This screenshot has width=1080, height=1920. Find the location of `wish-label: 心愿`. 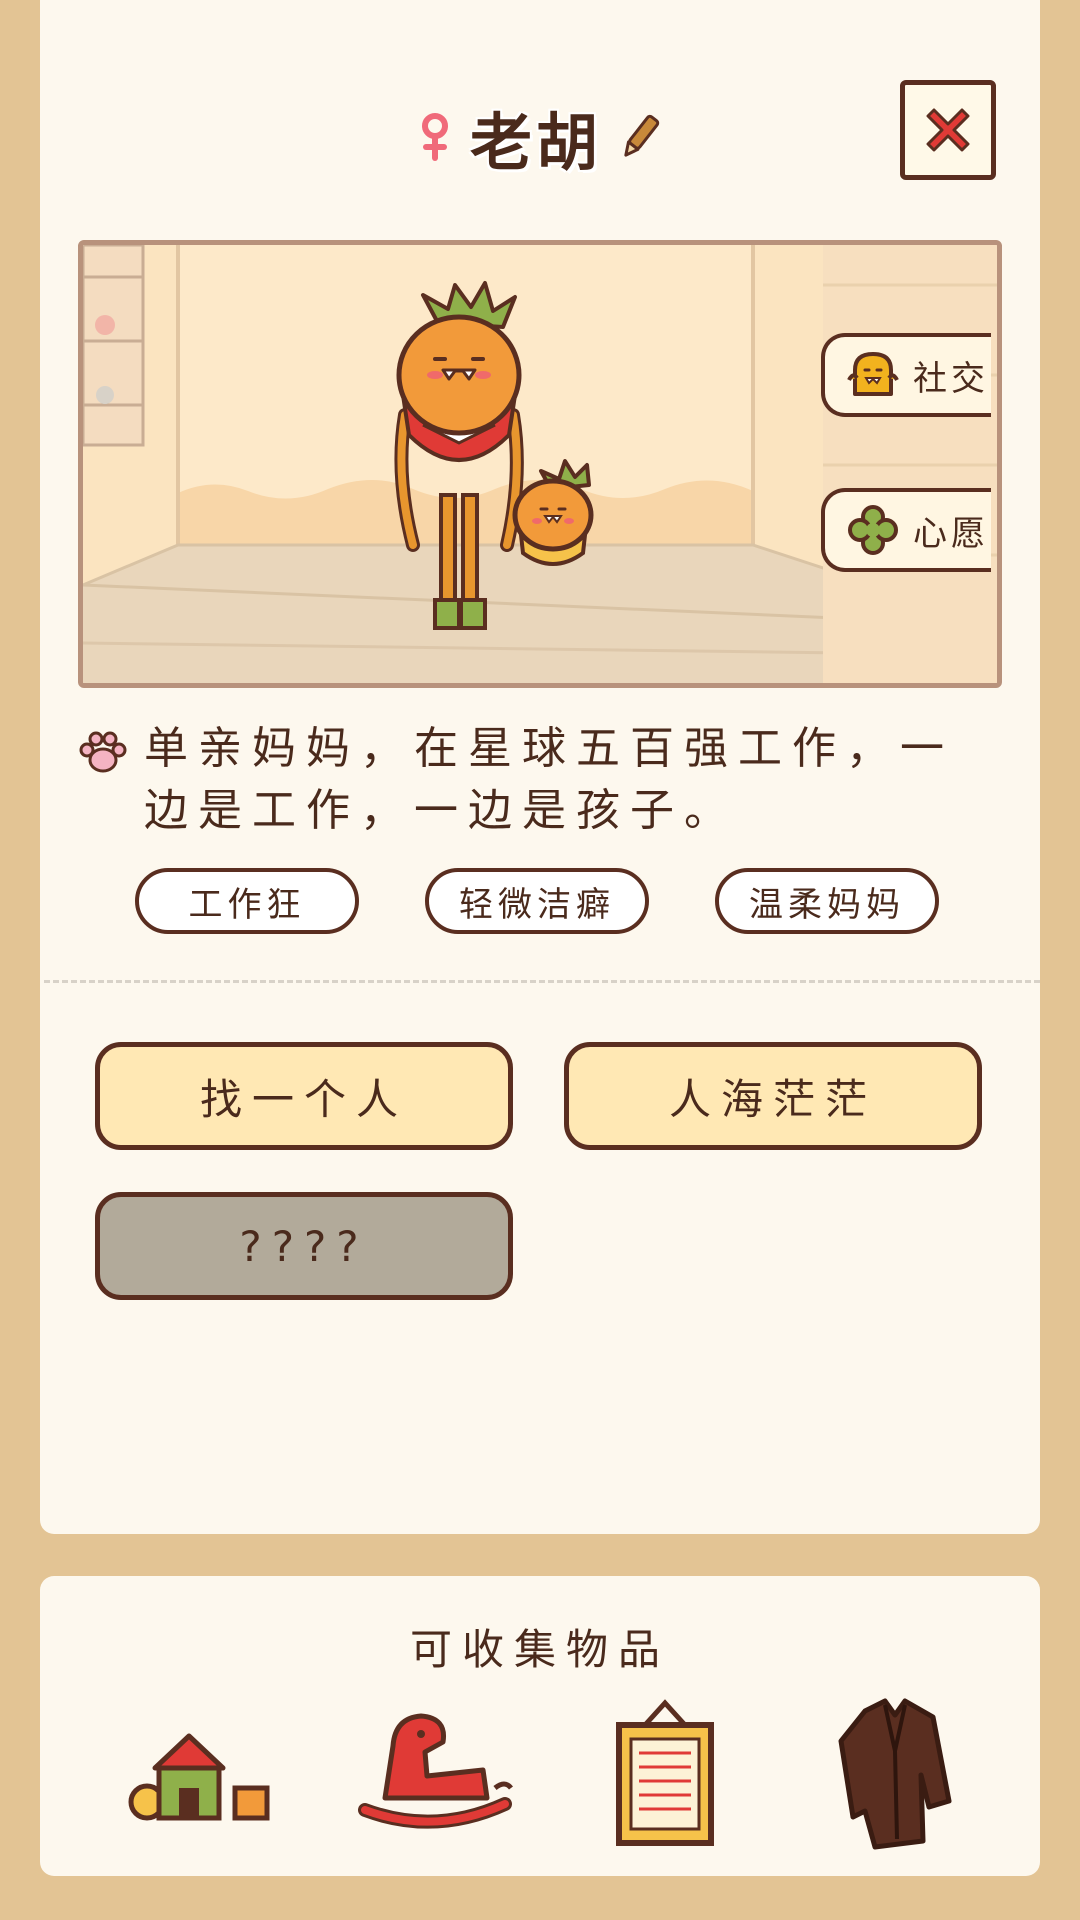

wish-label: 心愿 is located at coordinates (951, 533).